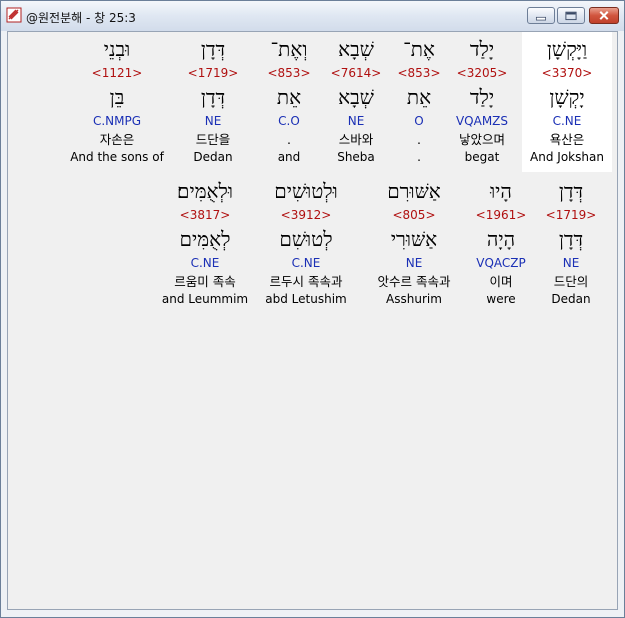 The image size is (625, 618). What do you see at coordinates (356, 49) in the screenshot?
I see `hebrew-text: שְׁבָא` at bounding box center [356, 49].